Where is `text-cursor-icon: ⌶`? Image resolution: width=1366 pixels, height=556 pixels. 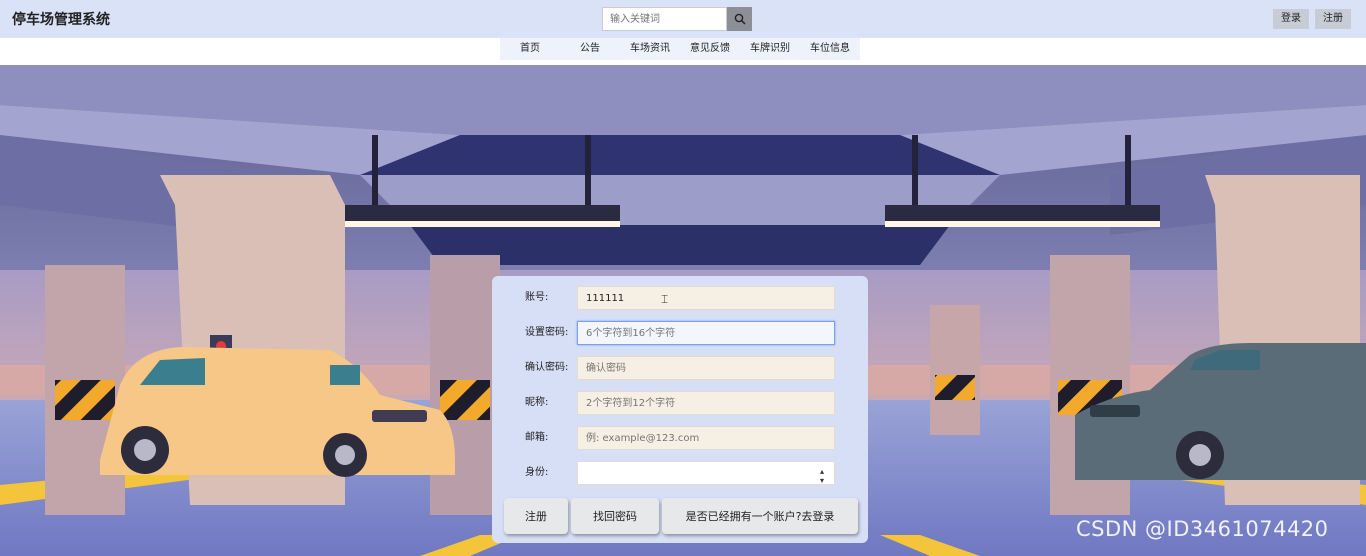
text-cursor-icon: ⌶ is located at coordinates (665, 299).